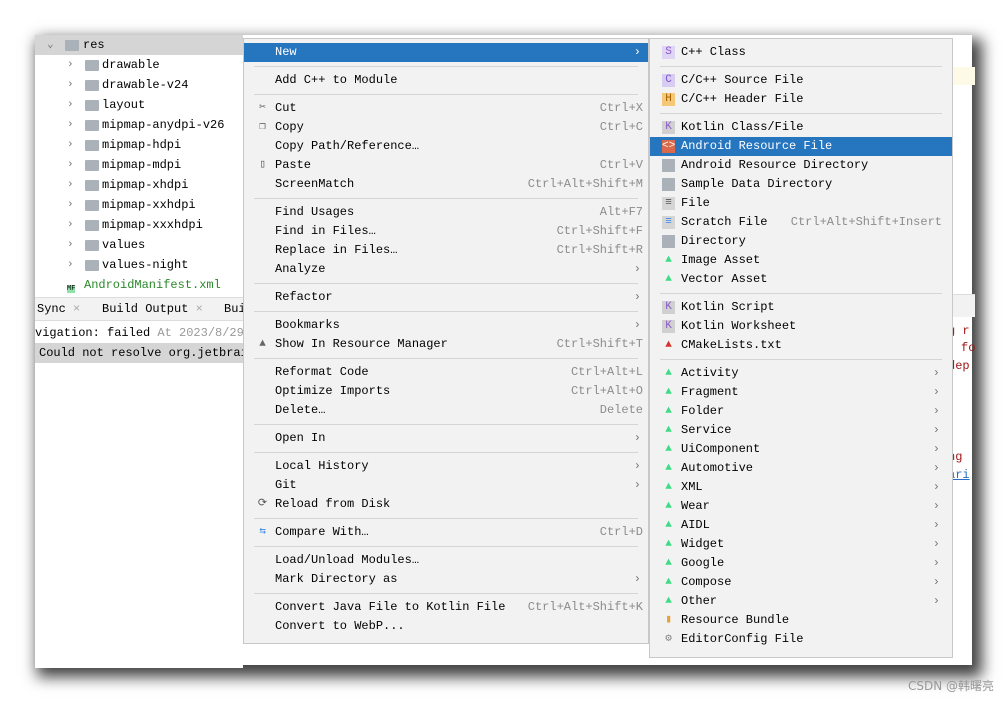 Image resolution: width=1008 pixels, height=702 pixels. What do you see at coordinates (801, 127) in the screenshot?
I see `menu-item-kotlin-class-file: K Kotlin Class/File` at bounding box center [801, 127].